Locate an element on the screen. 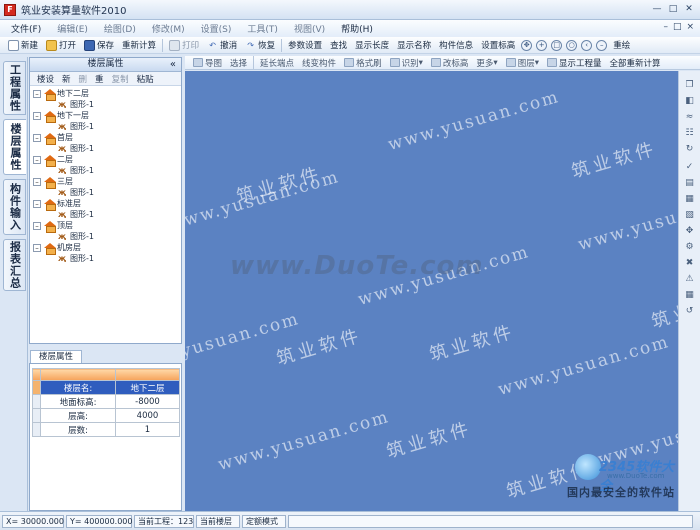 Image resolution: width=700 pixels, height=530 pixels. extend-endpoint-button: 延长端点 is located at coordinates (277, 62).